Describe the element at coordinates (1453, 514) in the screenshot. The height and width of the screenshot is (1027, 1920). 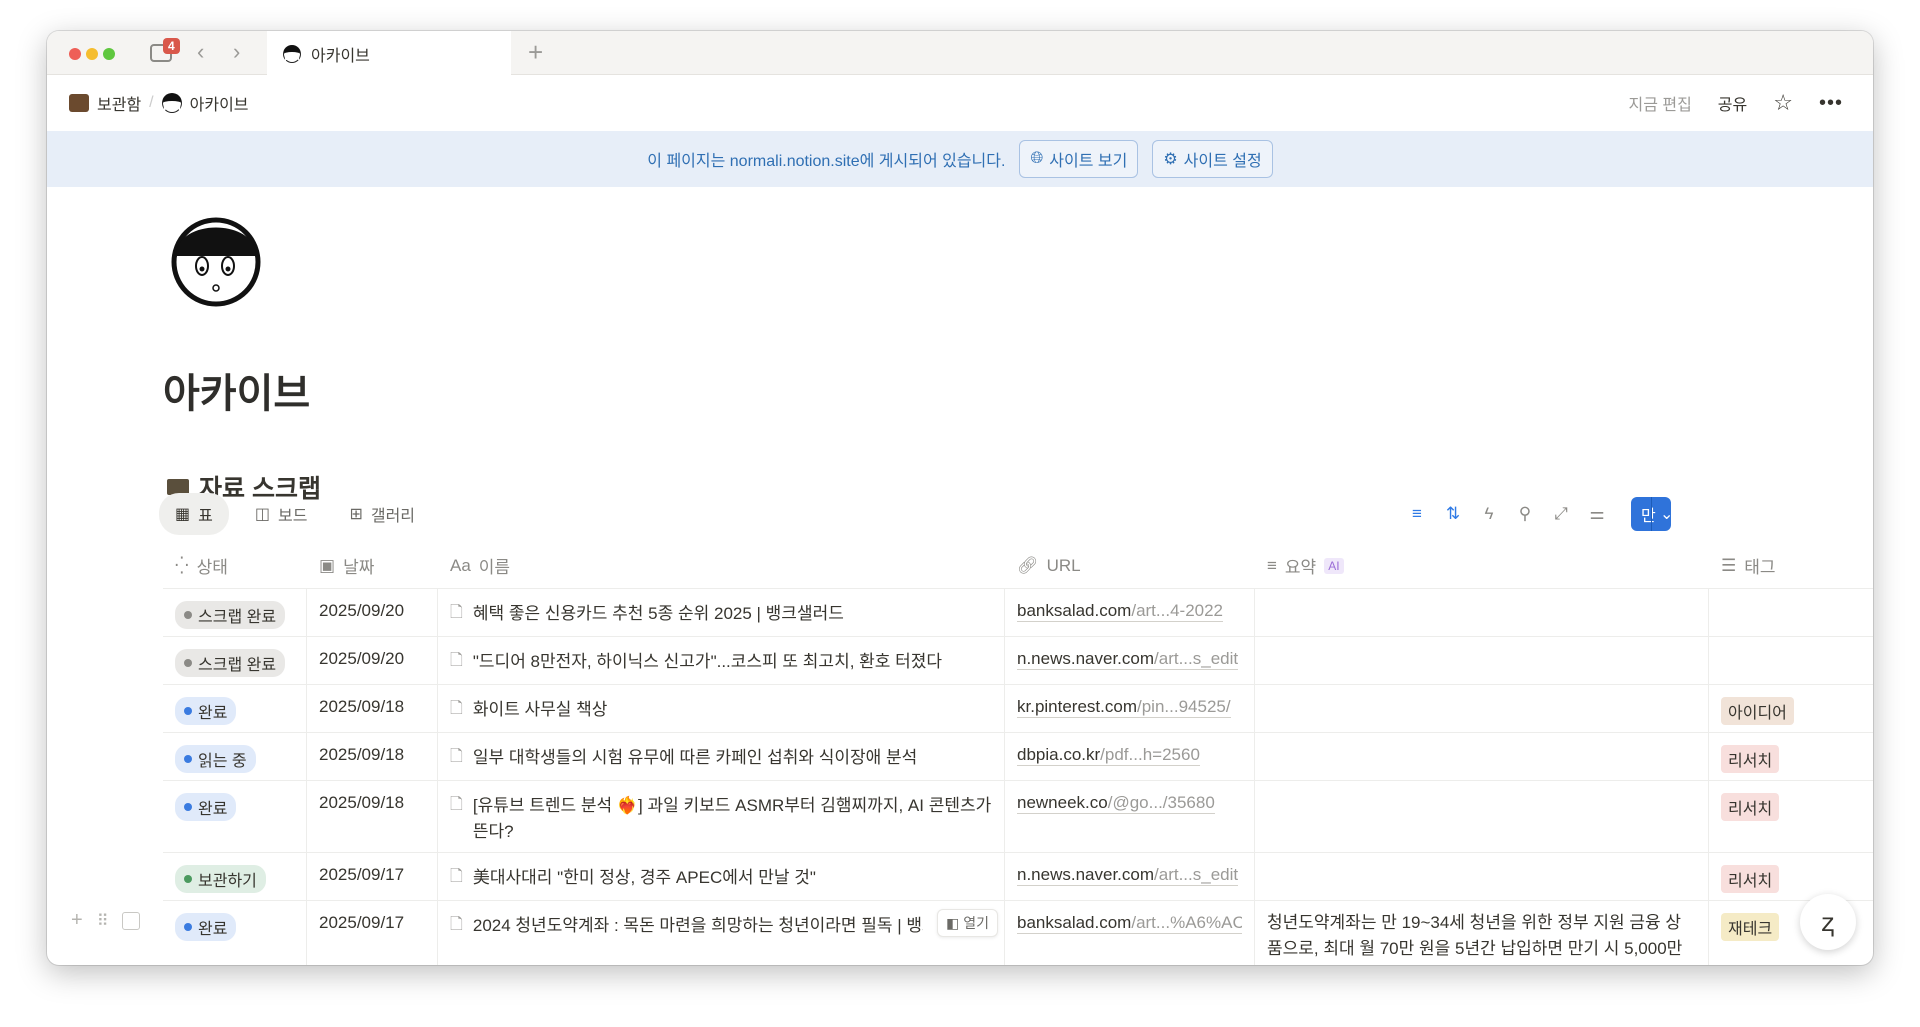
I see `sort-icon: ⇅` at that location.